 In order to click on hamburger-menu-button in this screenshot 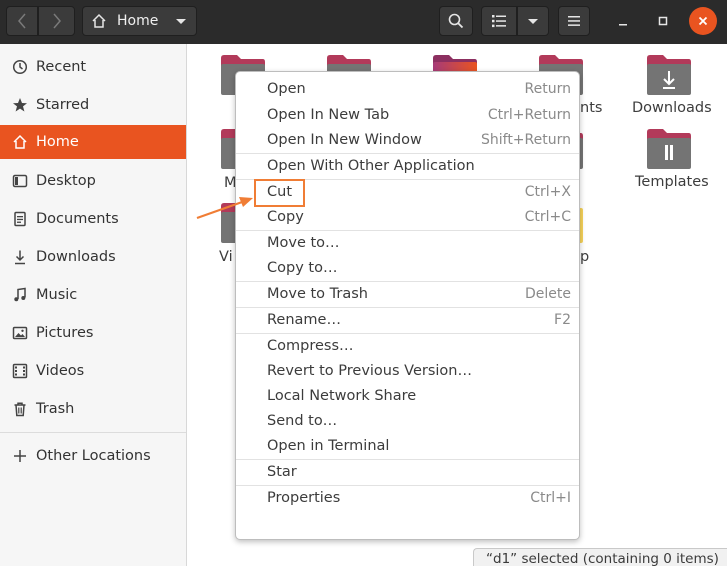, I will do `click(574, 21)`.